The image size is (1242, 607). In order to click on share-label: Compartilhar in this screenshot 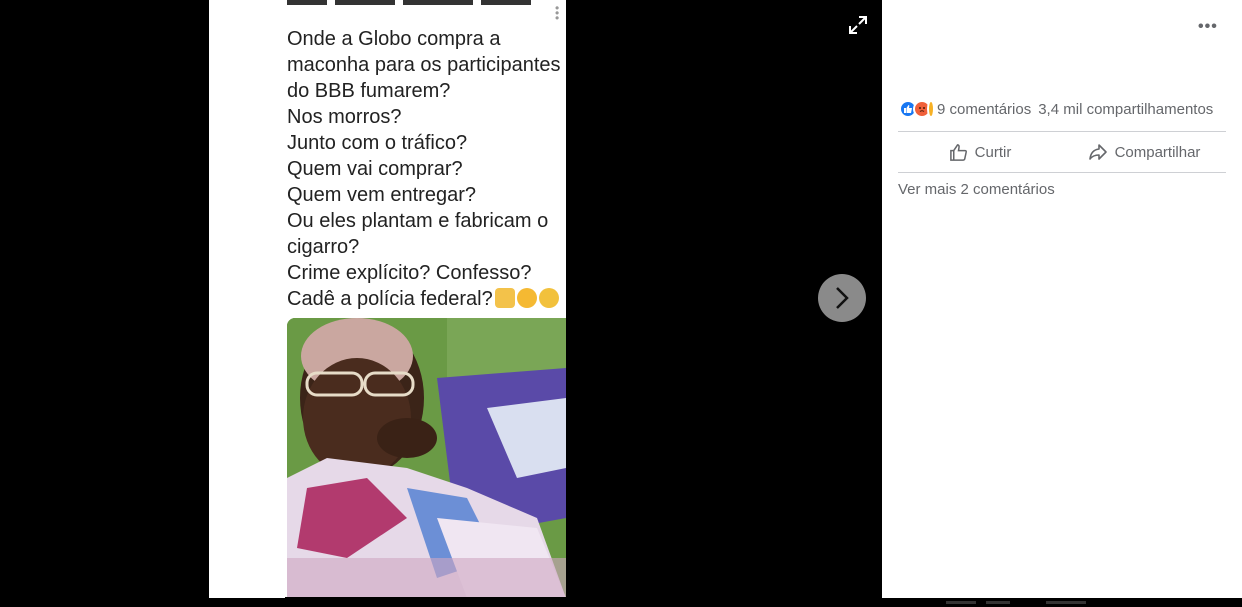, I will do `click(1157, 152)`.